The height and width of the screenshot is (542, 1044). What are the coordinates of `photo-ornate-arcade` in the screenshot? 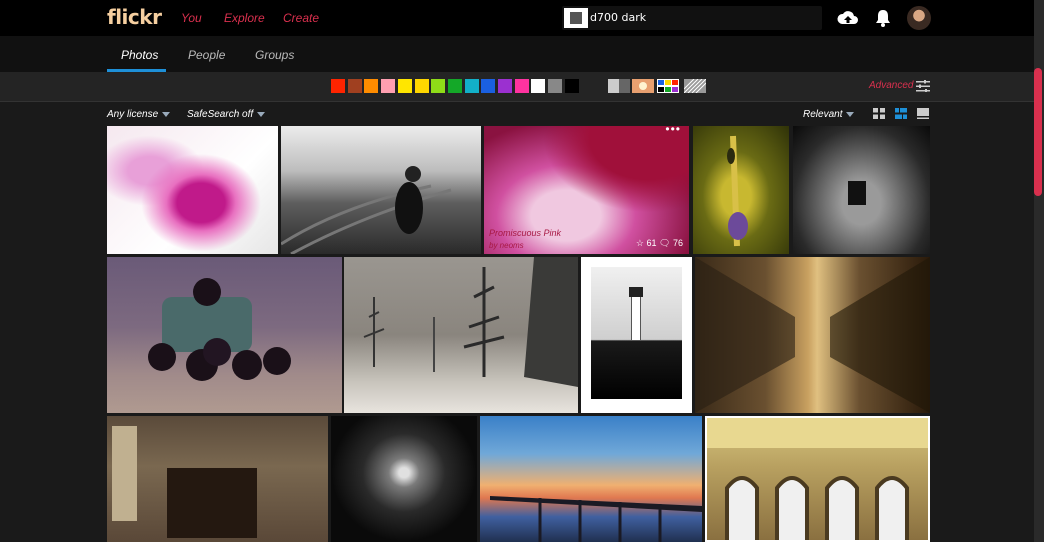 It's located at (817, 479).